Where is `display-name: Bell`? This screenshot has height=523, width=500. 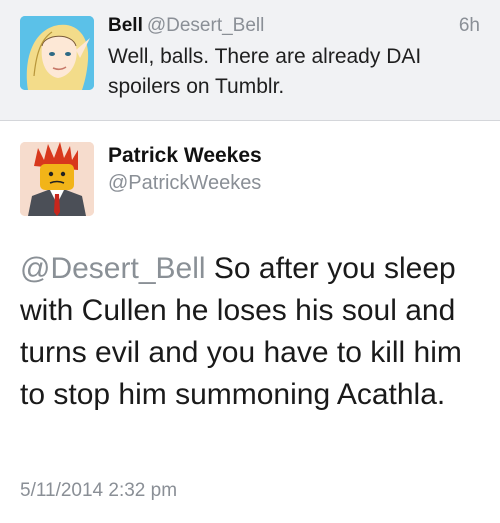
display-name: Bell is located at coordinates (125, 25).